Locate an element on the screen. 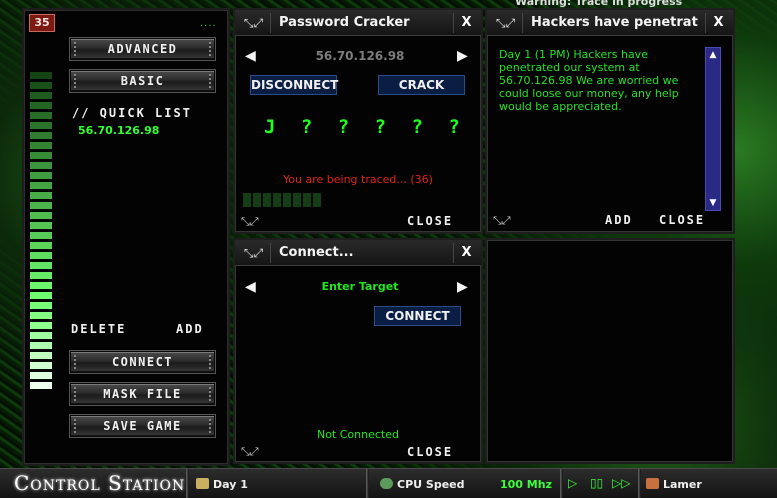  rank-indicator: Lamer is located at coordinates (674, 484).